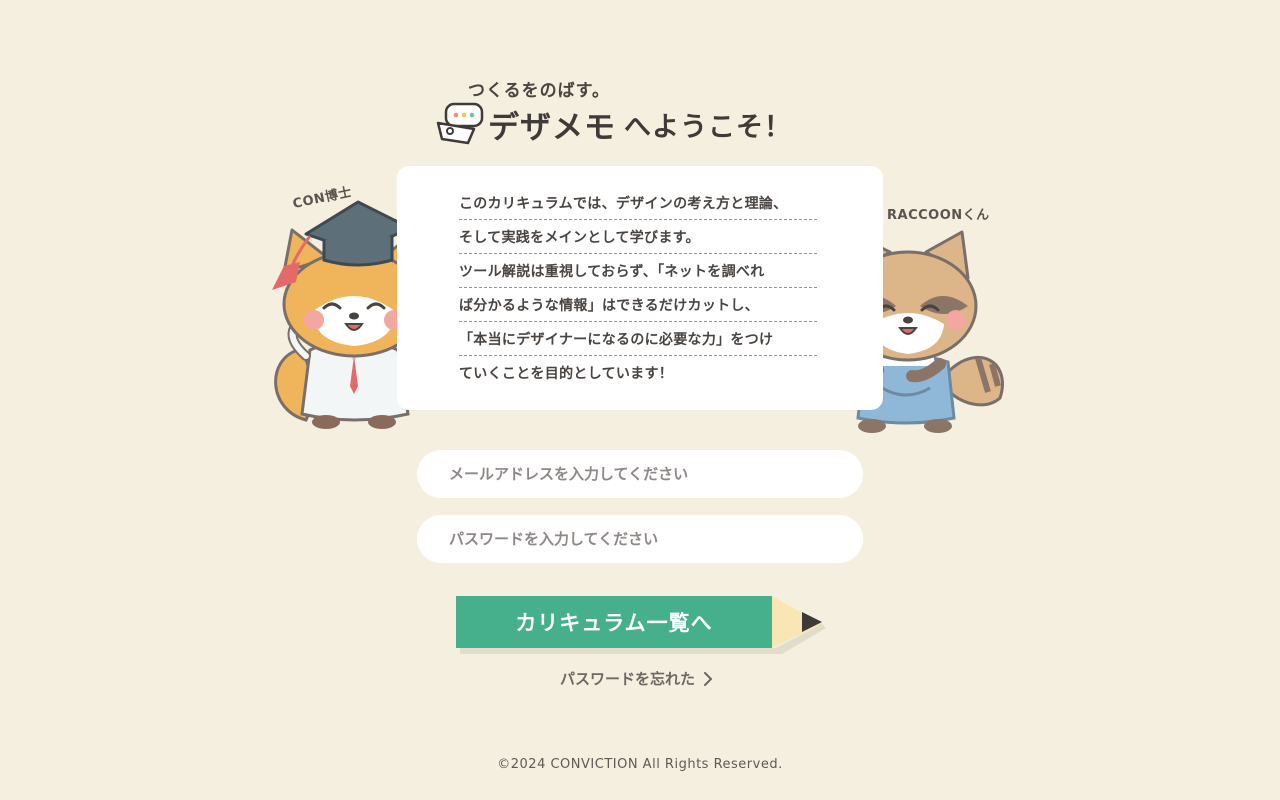 The width and height of the screenshot is (1280, 800). What do you see at coordinates (638, 271) in the screenshot?
I see `intro-line: ツール解説は重視しておらず、「ネットを調べれ` at bounding box center [638, 271].